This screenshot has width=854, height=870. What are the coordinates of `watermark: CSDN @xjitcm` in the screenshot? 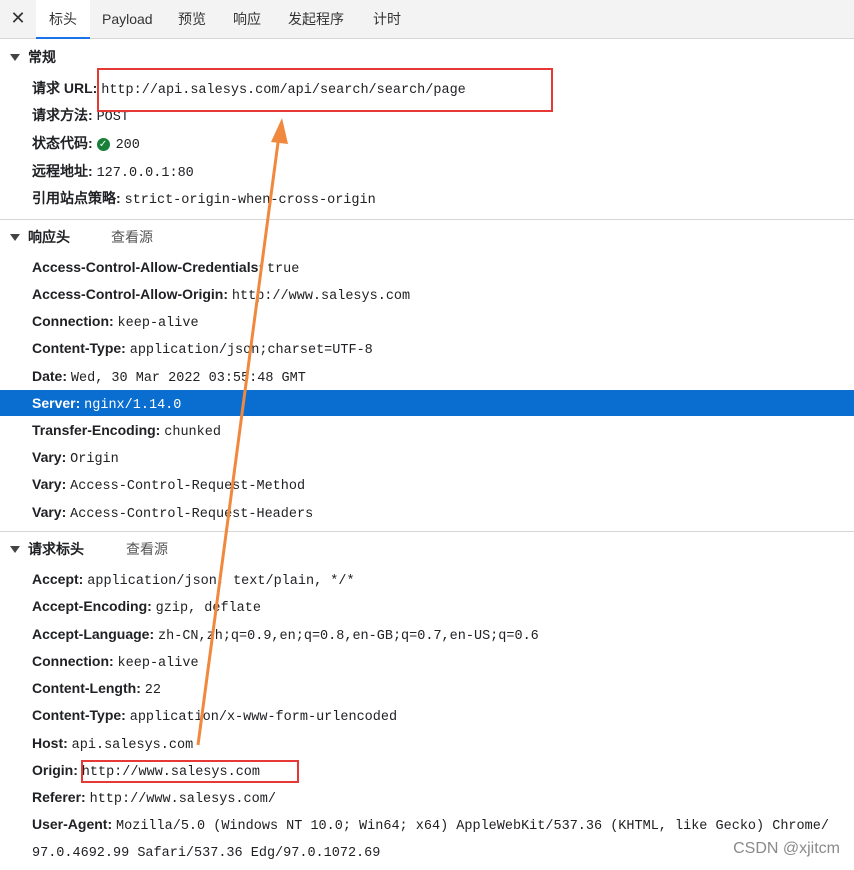 It's located at (786, 848).